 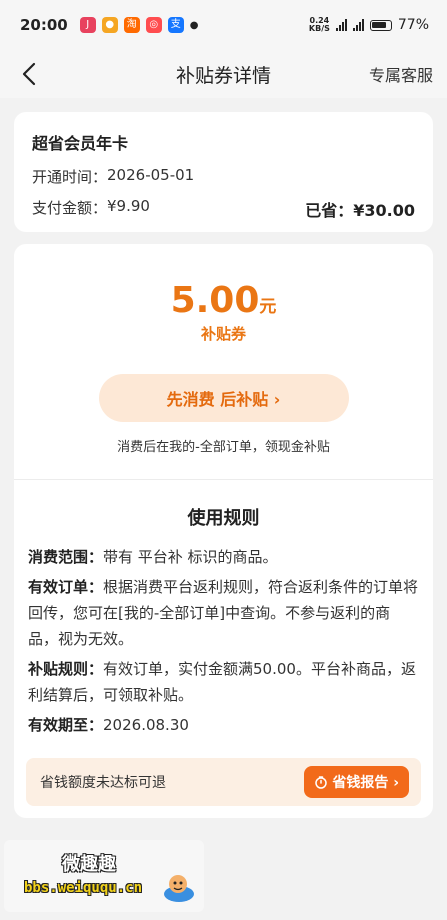 What do you see at coordinates (223, 725) in the screenshot?
I see `rule-item: 有效期至：2026.08.30` at bounding box center [223, 725].